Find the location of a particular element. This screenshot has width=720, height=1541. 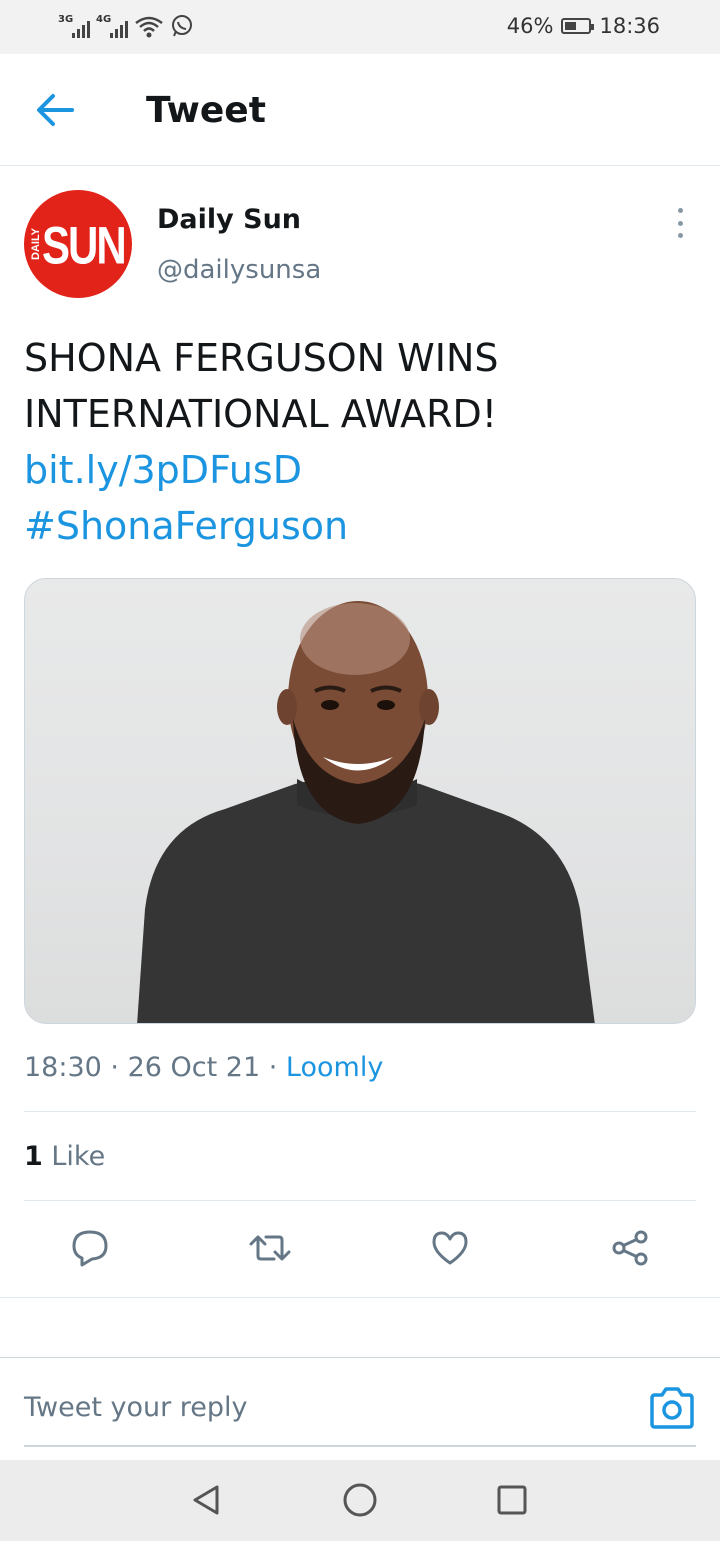

likes-count: 1 Like is located at coordinates (64, 1156).